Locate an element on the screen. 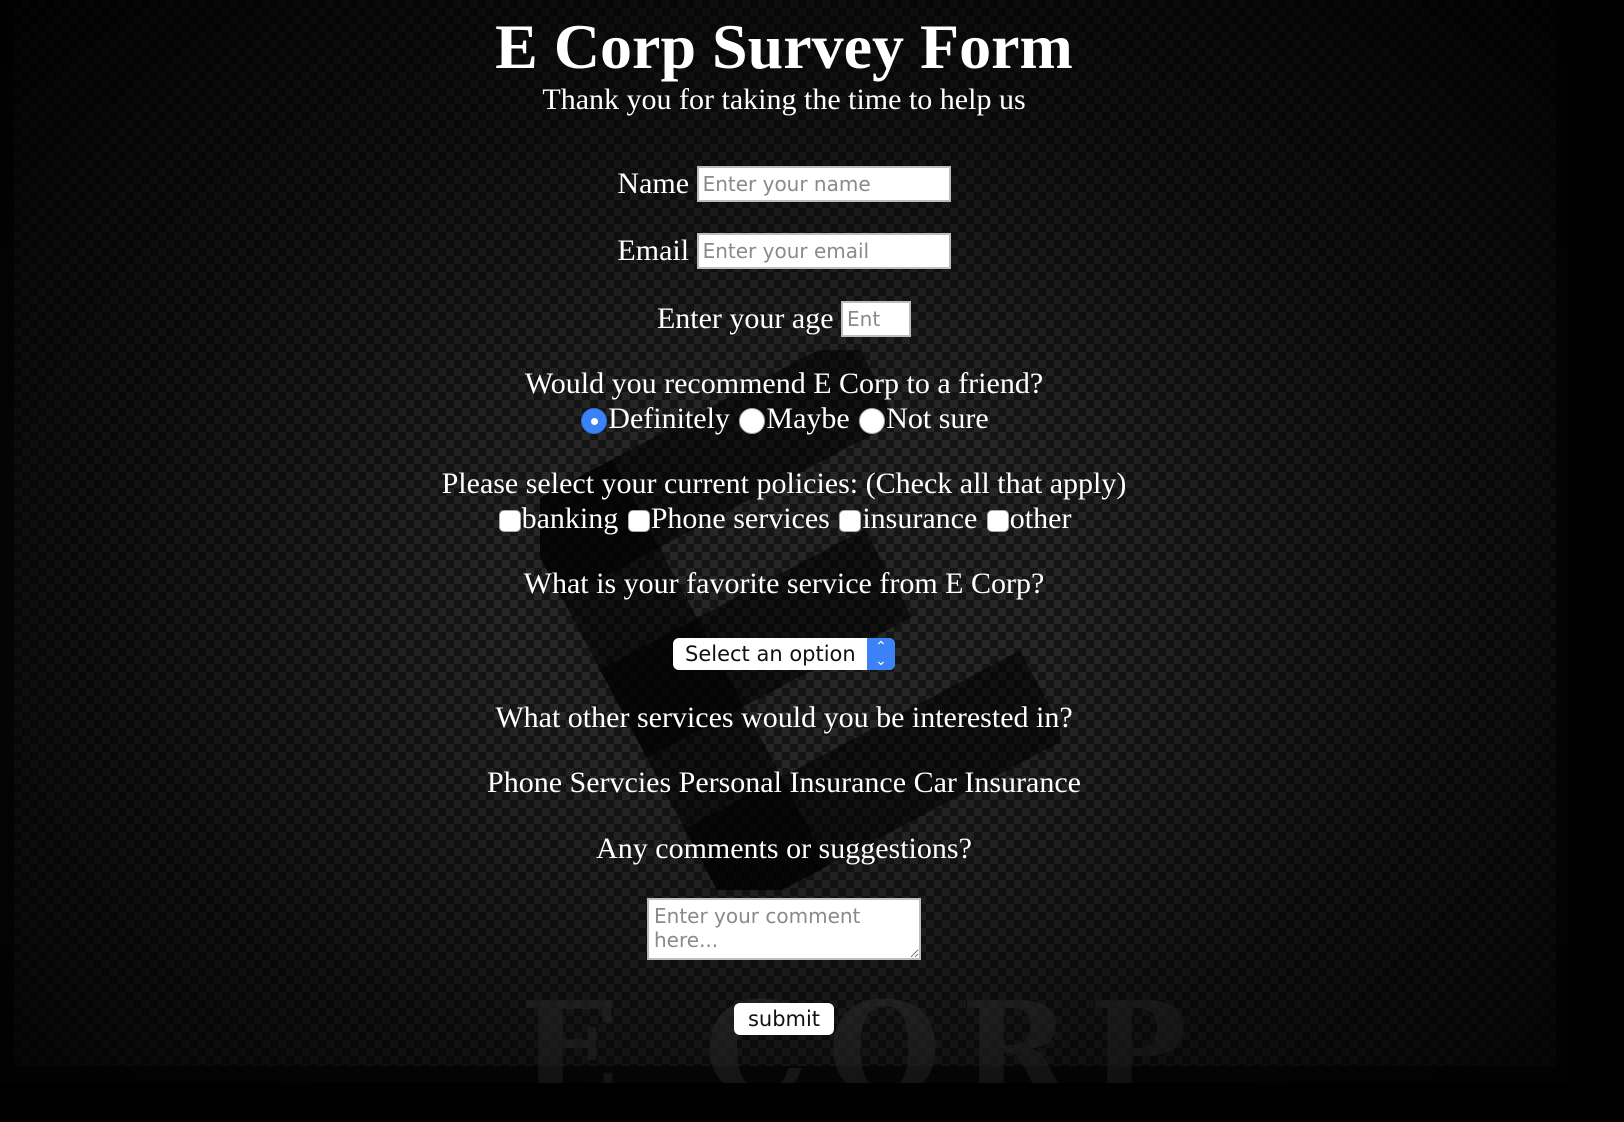 This screenshot has width=1624, height=1122. favorite-service-select: Select an option ⌃ ⌄ is located at coordinates (784, 654).